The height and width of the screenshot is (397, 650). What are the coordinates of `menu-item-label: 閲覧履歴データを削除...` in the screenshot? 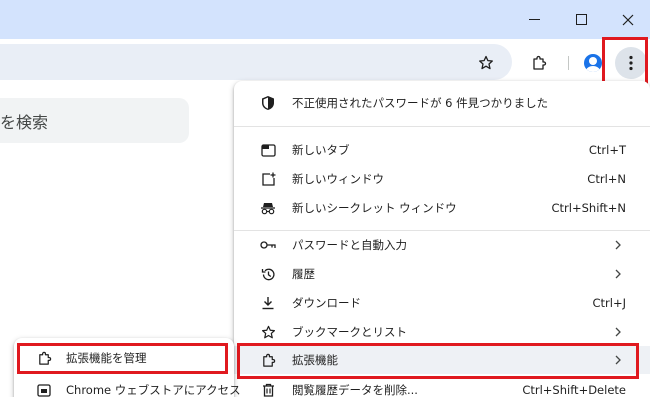 It's located at (355, 390).